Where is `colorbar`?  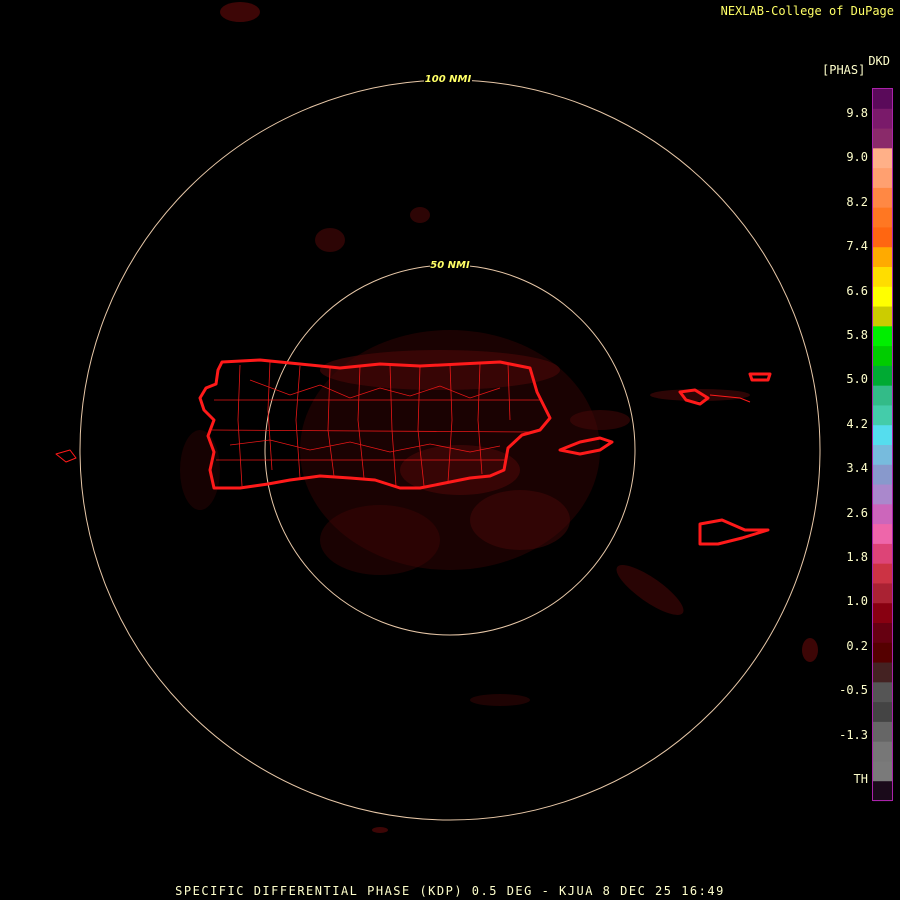 colorbar is located at coordinates (882, 445).